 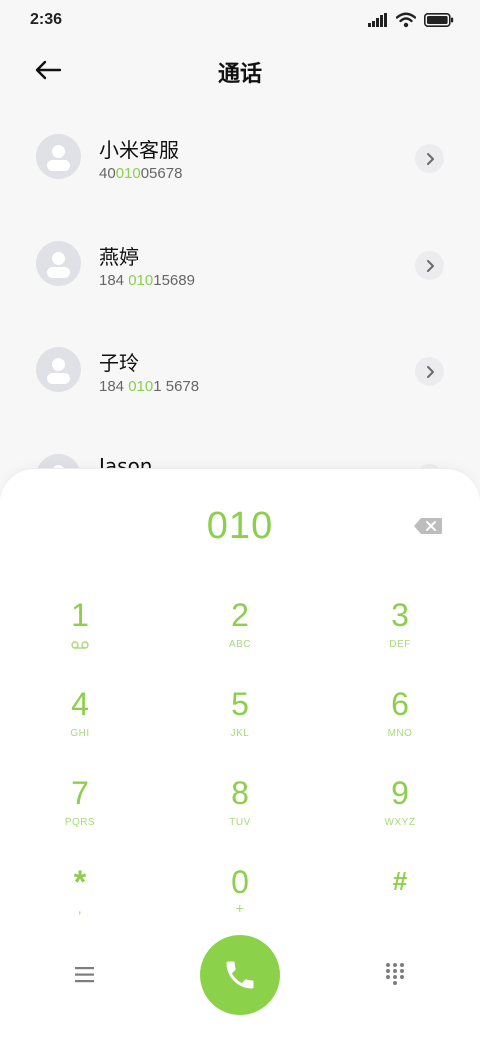 What do you see at coordinates (240, 632) in the screenshot?
I see `key-2: 2 ABC` at bounding box center [240, 632].